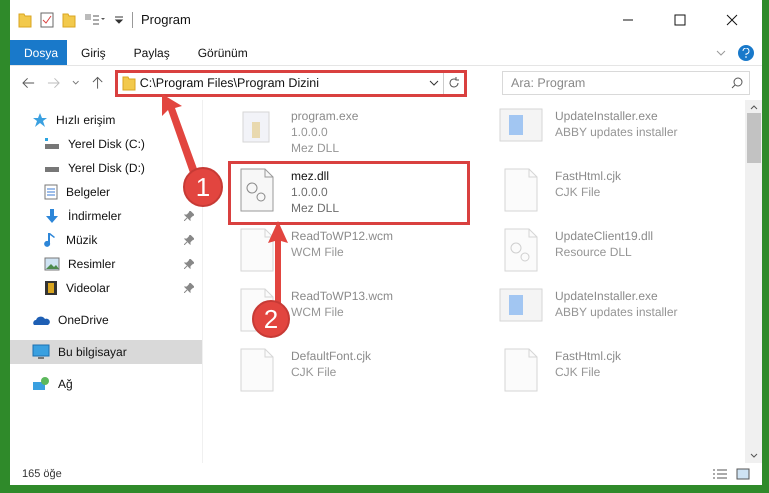  I want to click on close-icon, so click(732, 20).